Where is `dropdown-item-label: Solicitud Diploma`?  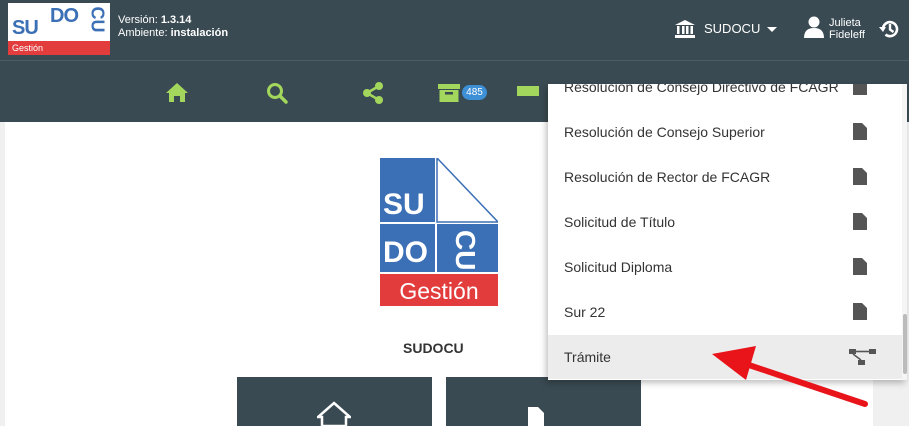
dropdown-item-label: Solicitud Diploma is located at coordinates (618, 267).